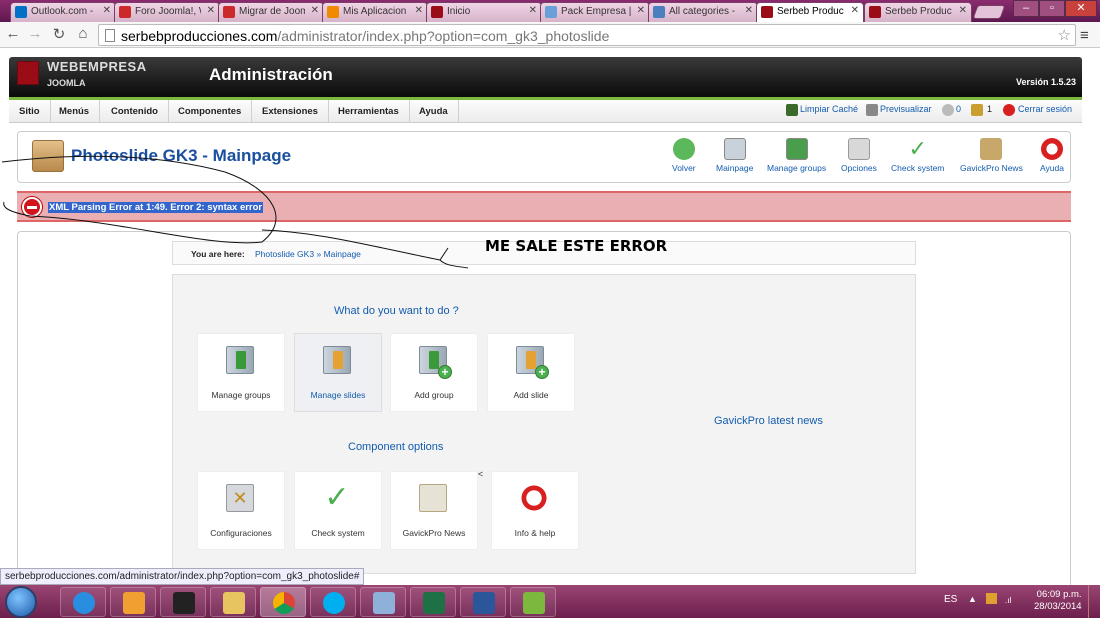 This screenshot has width=1100, height=618. I want to click on version-label: Versión 1.5.23, so click(1045, 82).